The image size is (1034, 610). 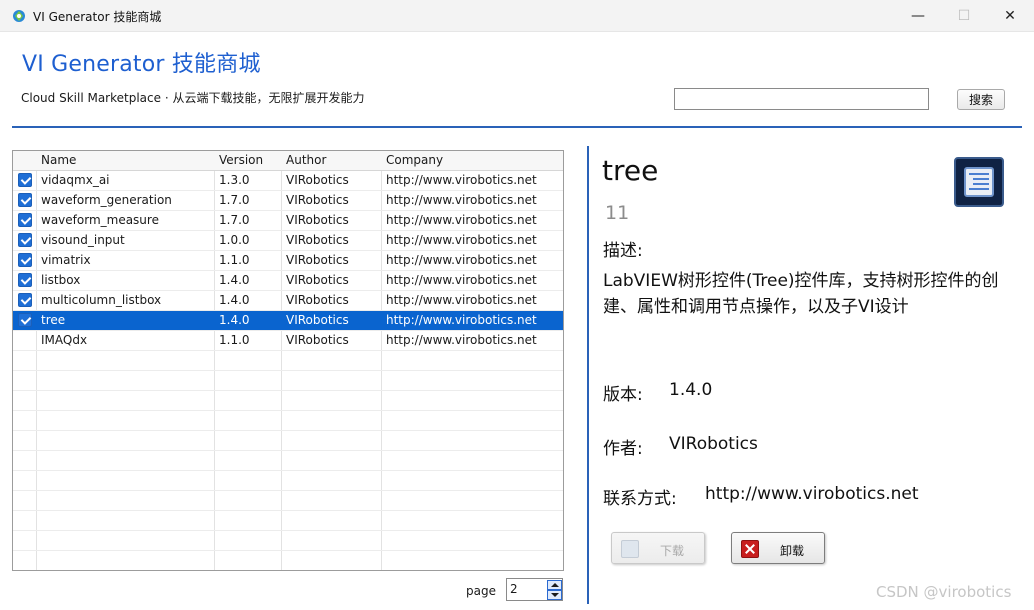 What do you see at coordinates (812, 494) in the screenshot?
I see `contact-value: http://www.virobotics.net` at bounding box center [812, 494].